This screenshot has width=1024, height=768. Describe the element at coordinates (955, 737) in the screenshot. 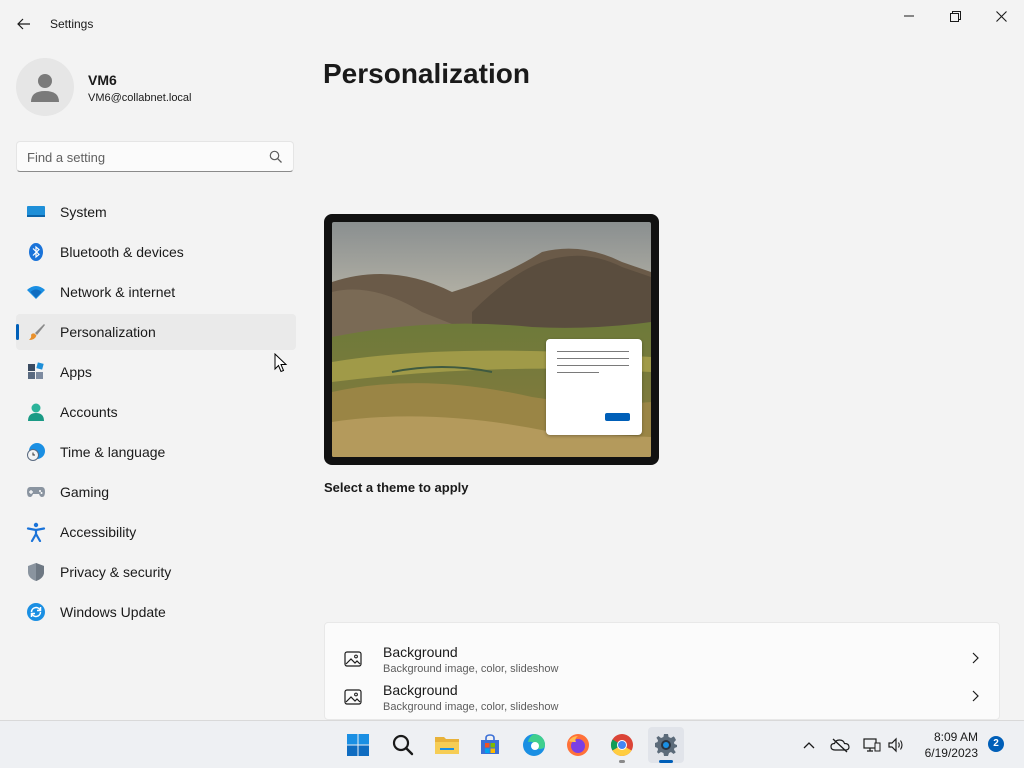

I see `clock-time: 8:09 AM` at that location.